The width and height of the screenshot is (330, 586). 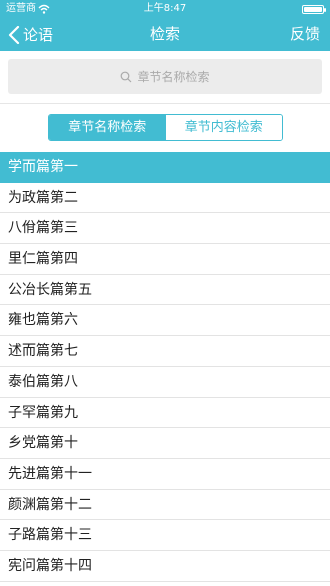 What do you see at coordinates (126, 76) in the screenshot?
I see `search-icon` at bounding box center [126, 76].